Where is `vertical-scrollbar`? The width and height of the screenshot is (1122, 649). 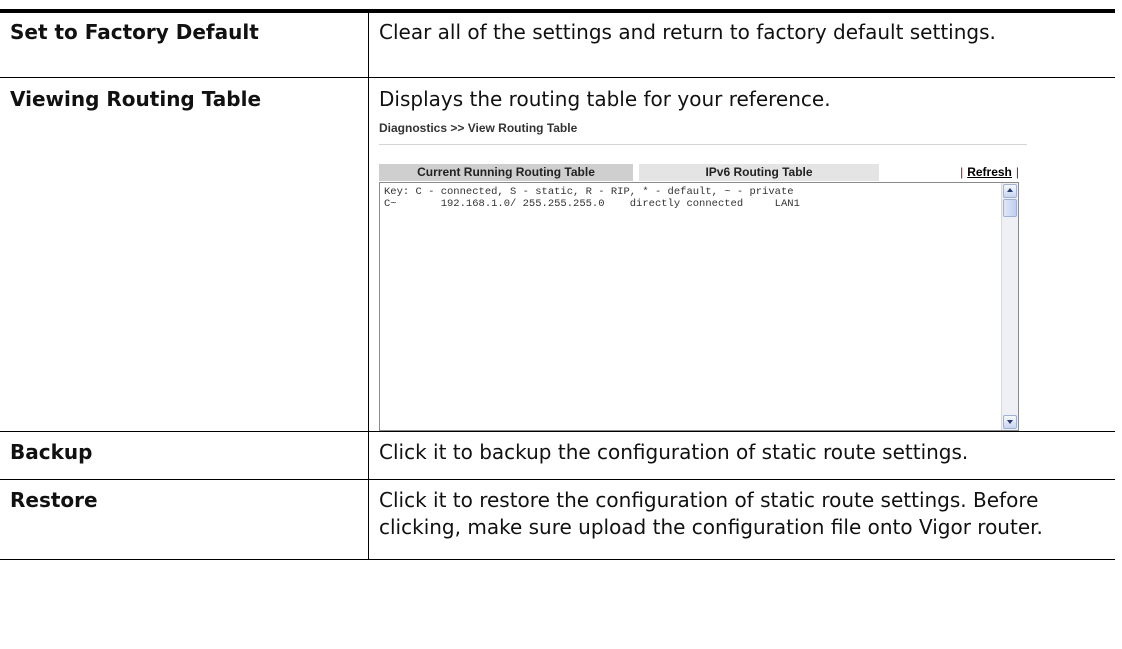
vertical-scrollbar is located at coordinates (1009, 306).